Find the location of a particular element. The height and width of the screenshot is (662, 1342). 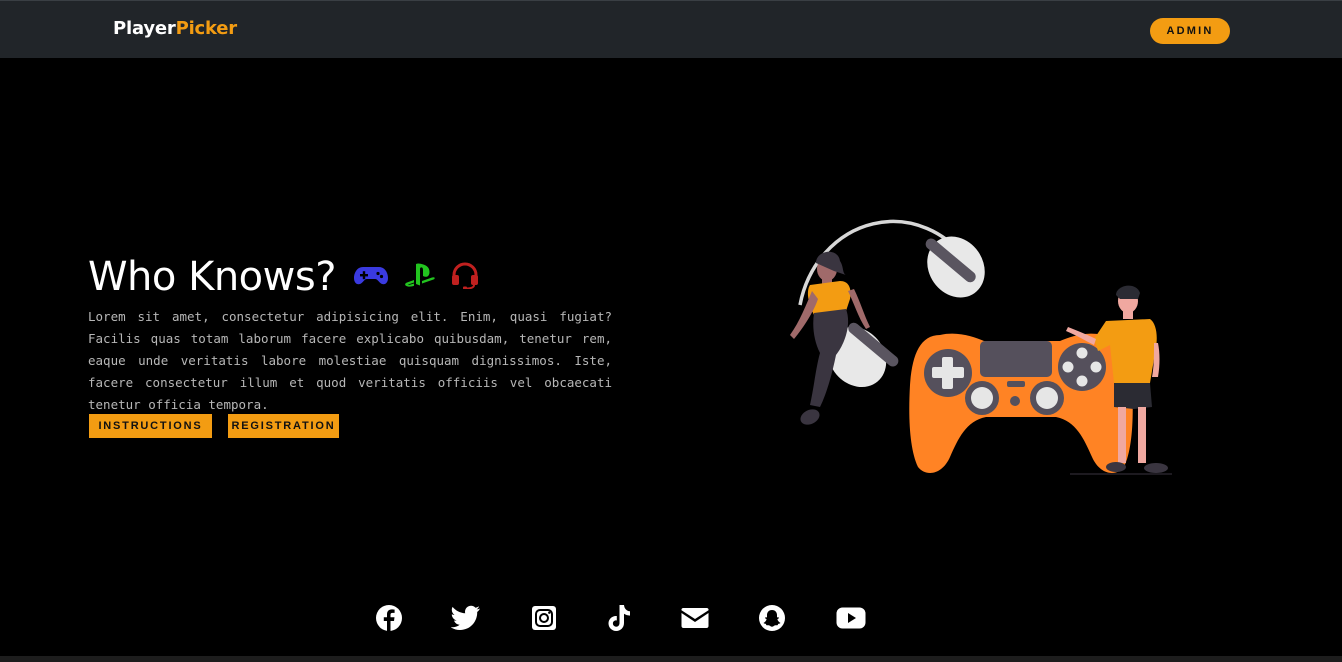

snapchat-icon is located at coordinates (772, 618).